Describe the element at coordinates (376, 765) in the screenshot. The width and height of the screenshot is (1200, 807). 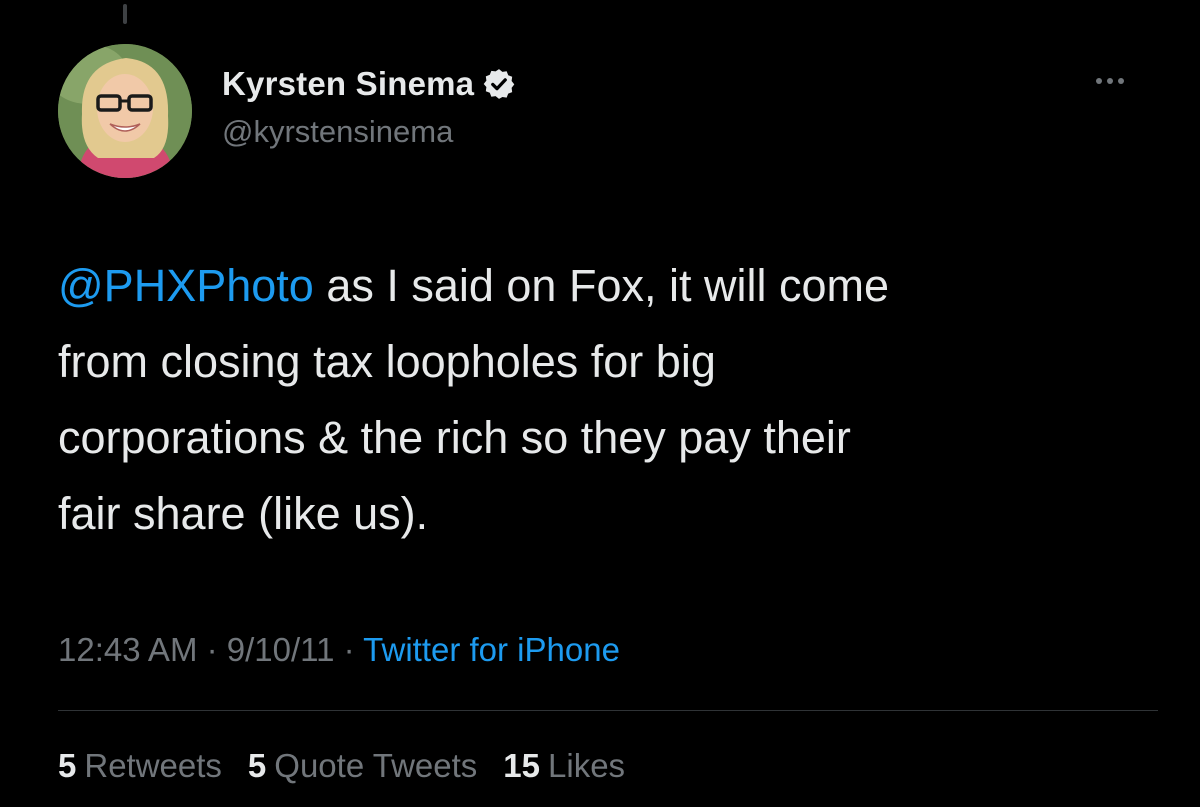
I see `quote-tweets-label: Quote Tweets` at that location.